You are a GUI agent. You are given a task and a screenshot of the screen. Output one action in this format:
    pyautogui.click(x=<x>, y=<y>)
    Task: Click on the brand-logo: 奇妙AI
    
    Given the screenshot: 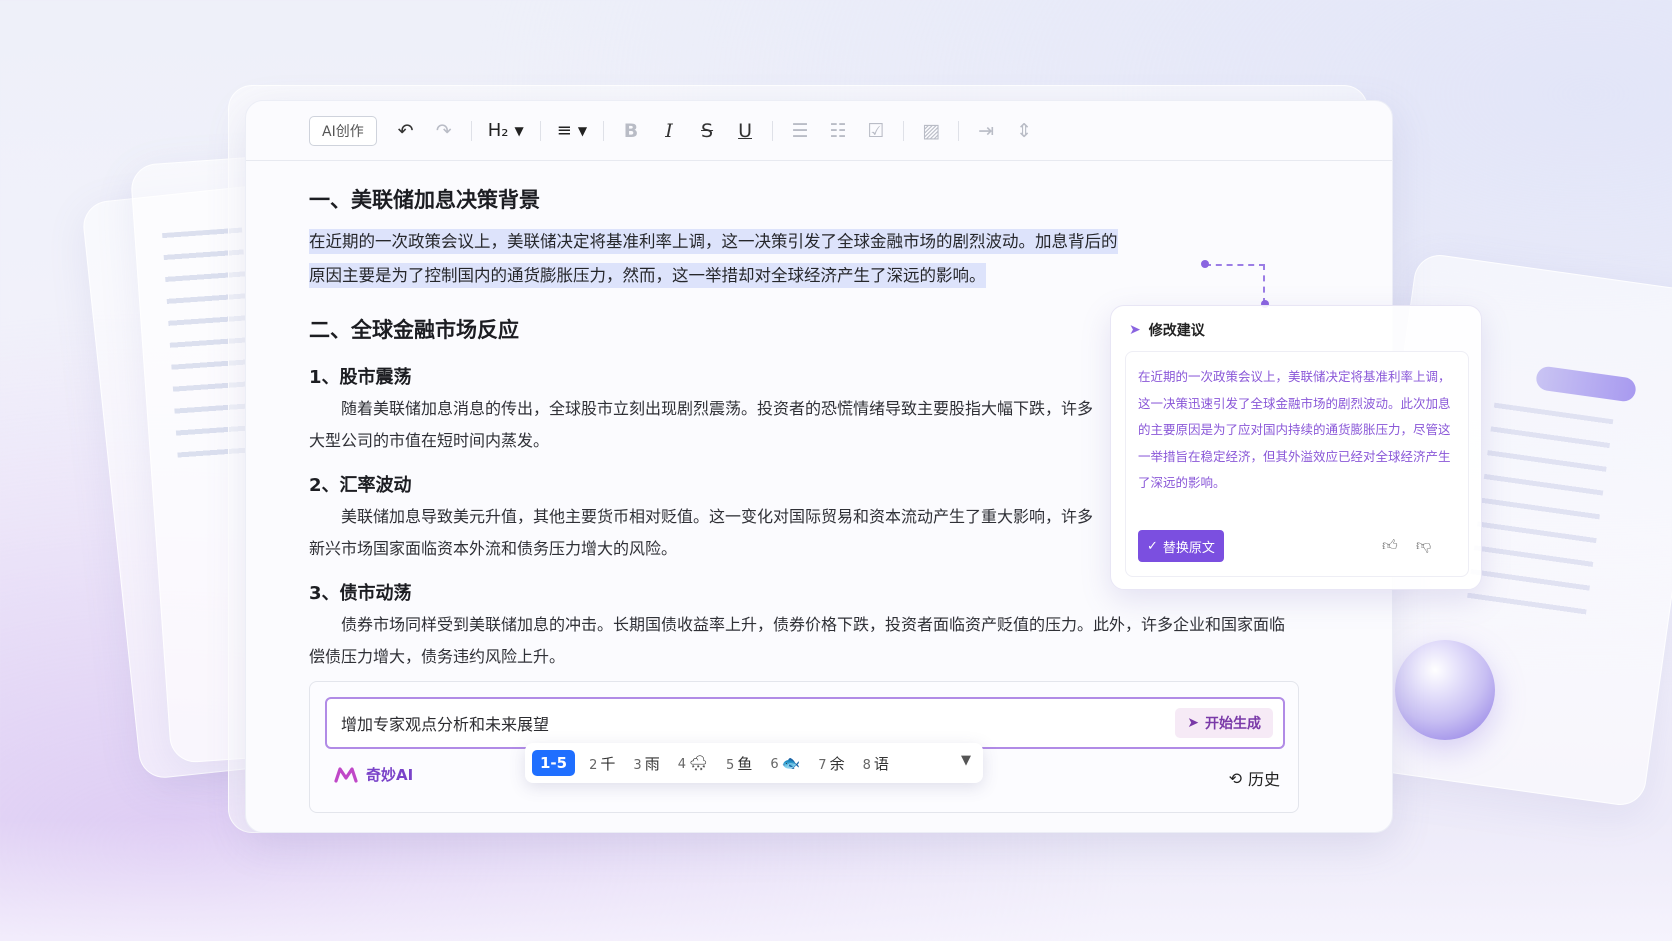 What is the action you would take?
    pyautogui.click(x=373, y=774)
    